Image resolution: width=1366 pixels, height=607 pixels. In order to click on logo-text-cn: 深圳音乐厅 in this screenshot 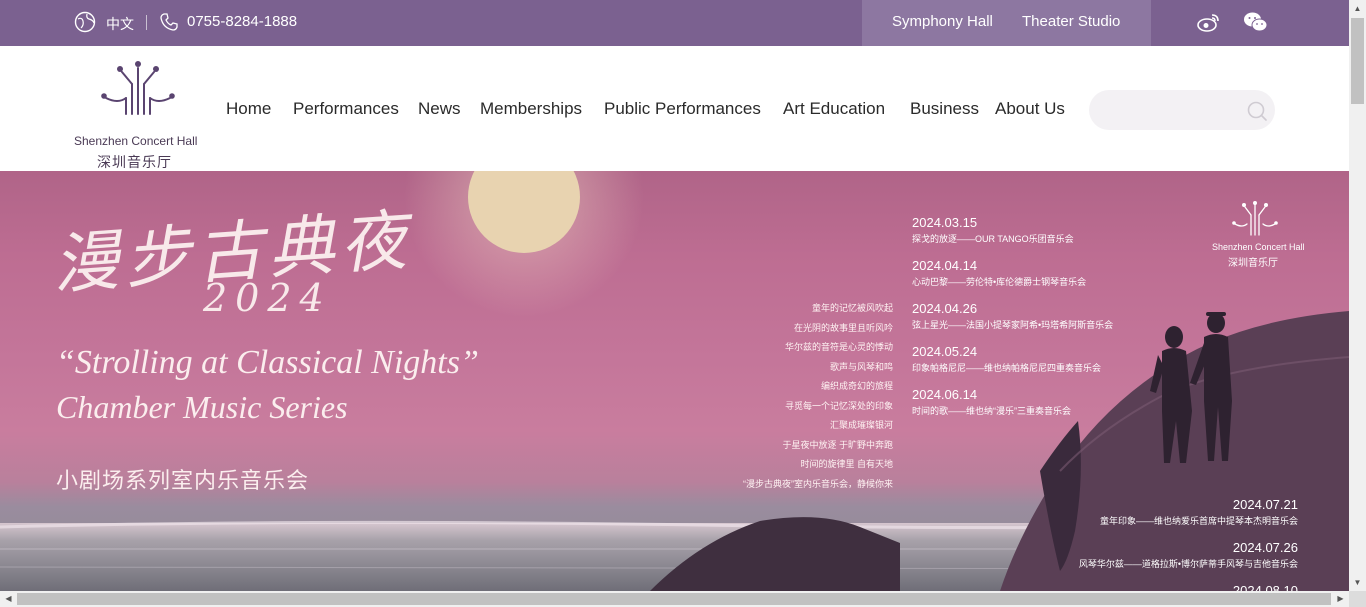, I will do `click(134, 162)`.